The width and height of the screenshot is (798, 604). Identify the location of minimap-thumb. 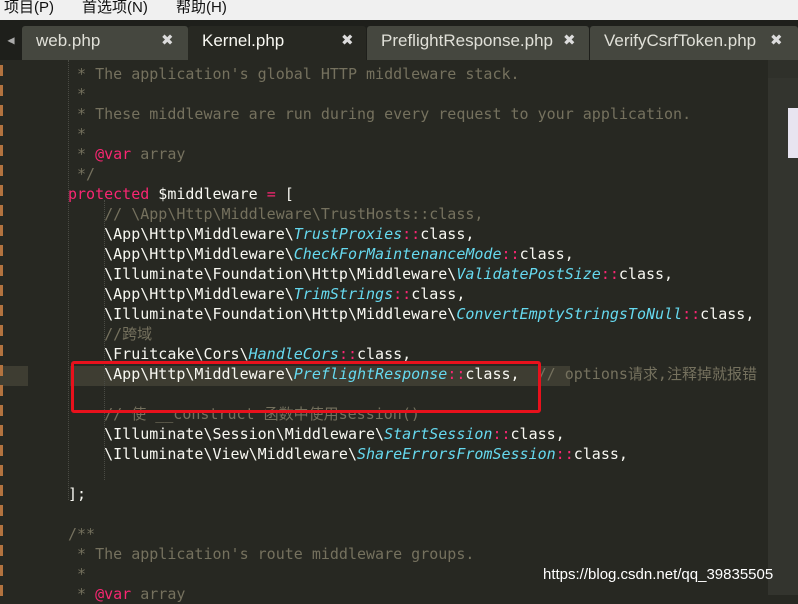
(793, 133).